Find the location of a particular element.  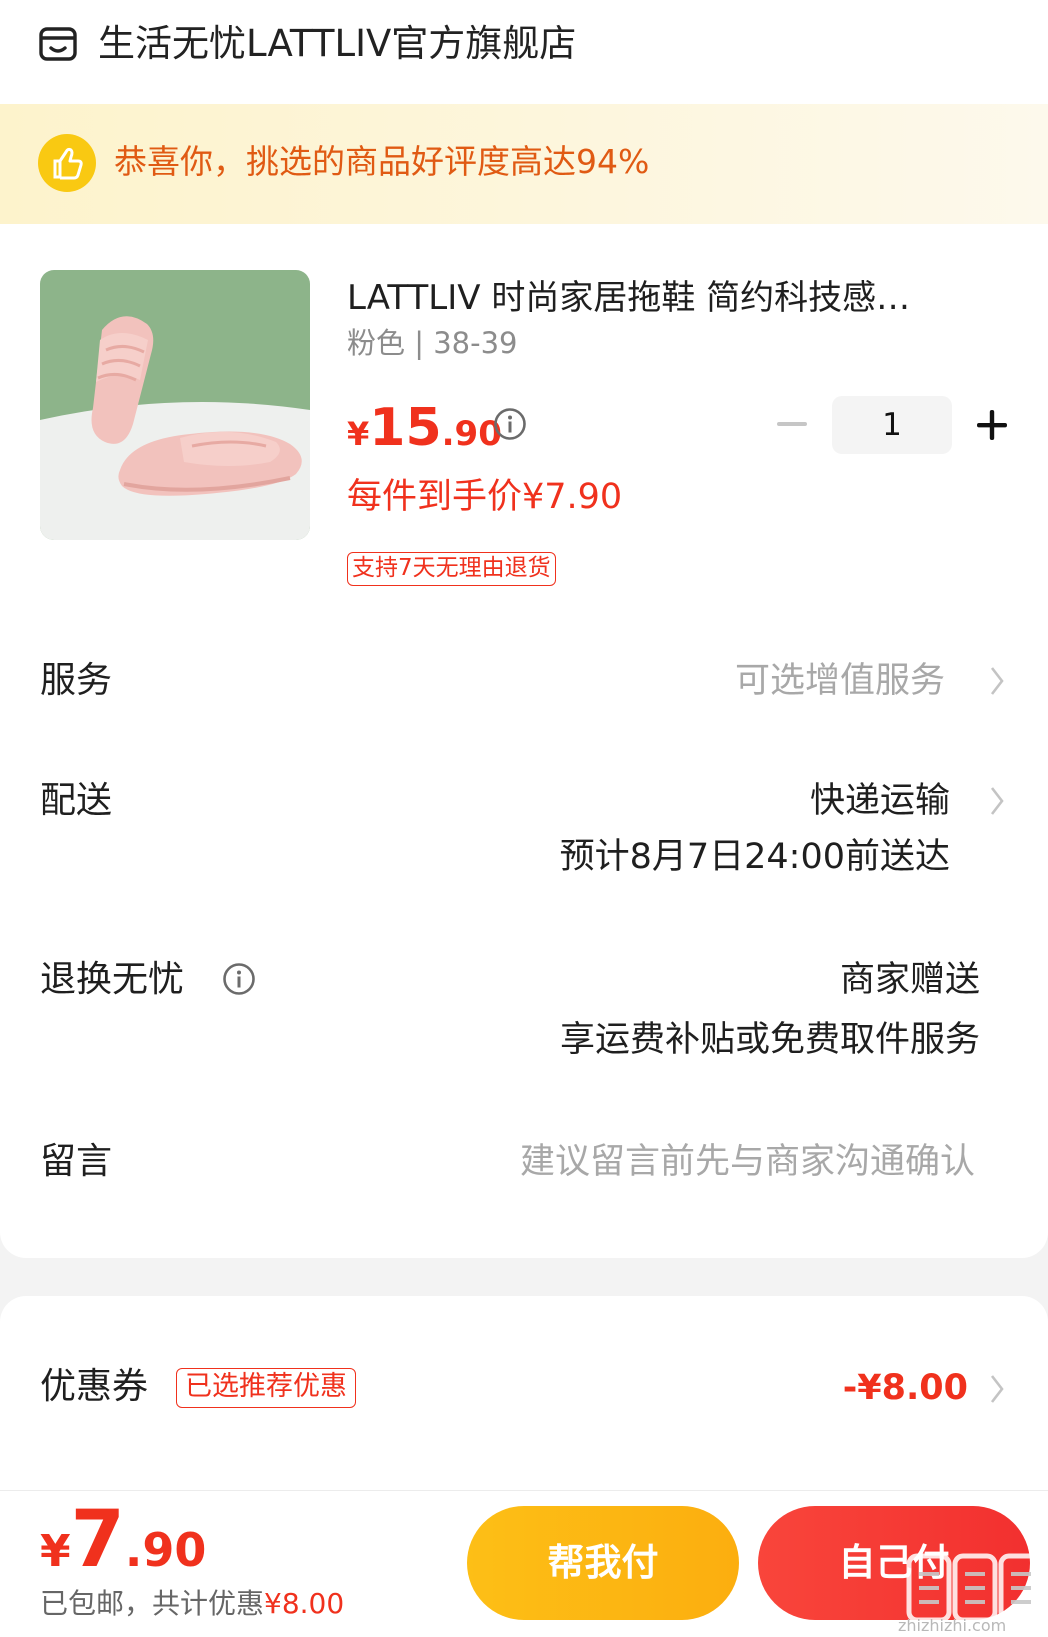

total-integer: 7 is located at coordinates (97, 1540).